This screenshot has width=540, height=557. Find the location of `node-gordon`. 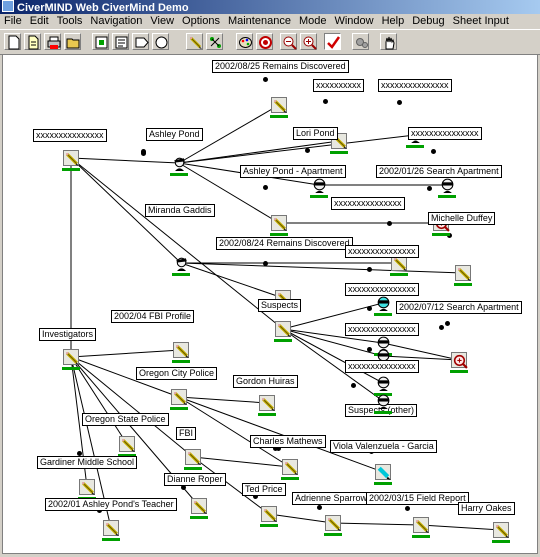

node-gordon is located at coordinates (267, 403).